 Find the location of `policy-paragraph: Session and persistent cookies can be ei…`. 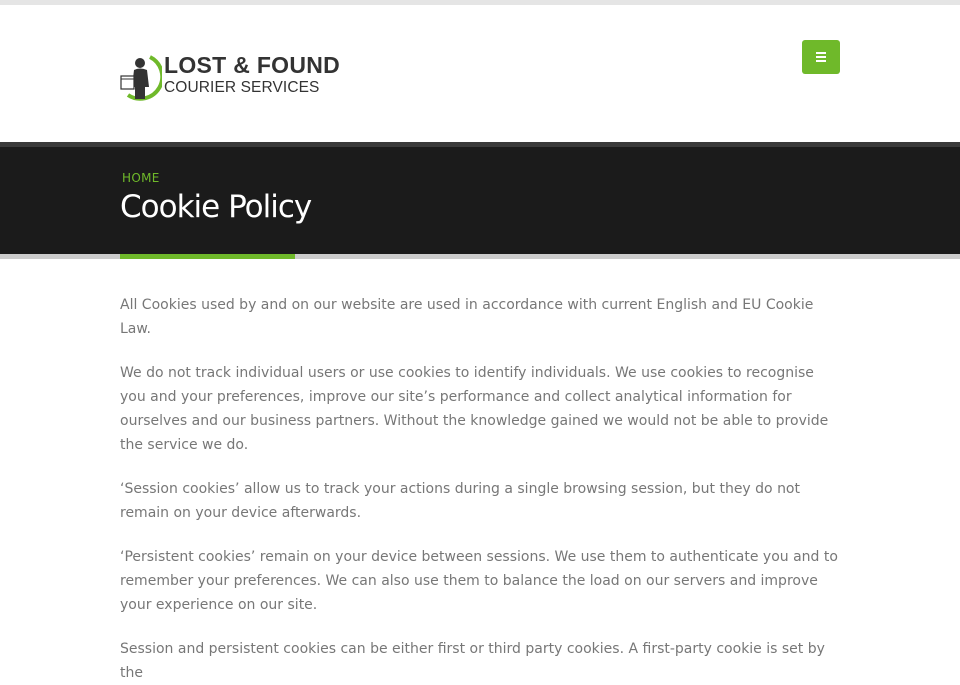

policy-paragraph: Session and persistent cookies can be ei… is located at coordinates (472, 661).